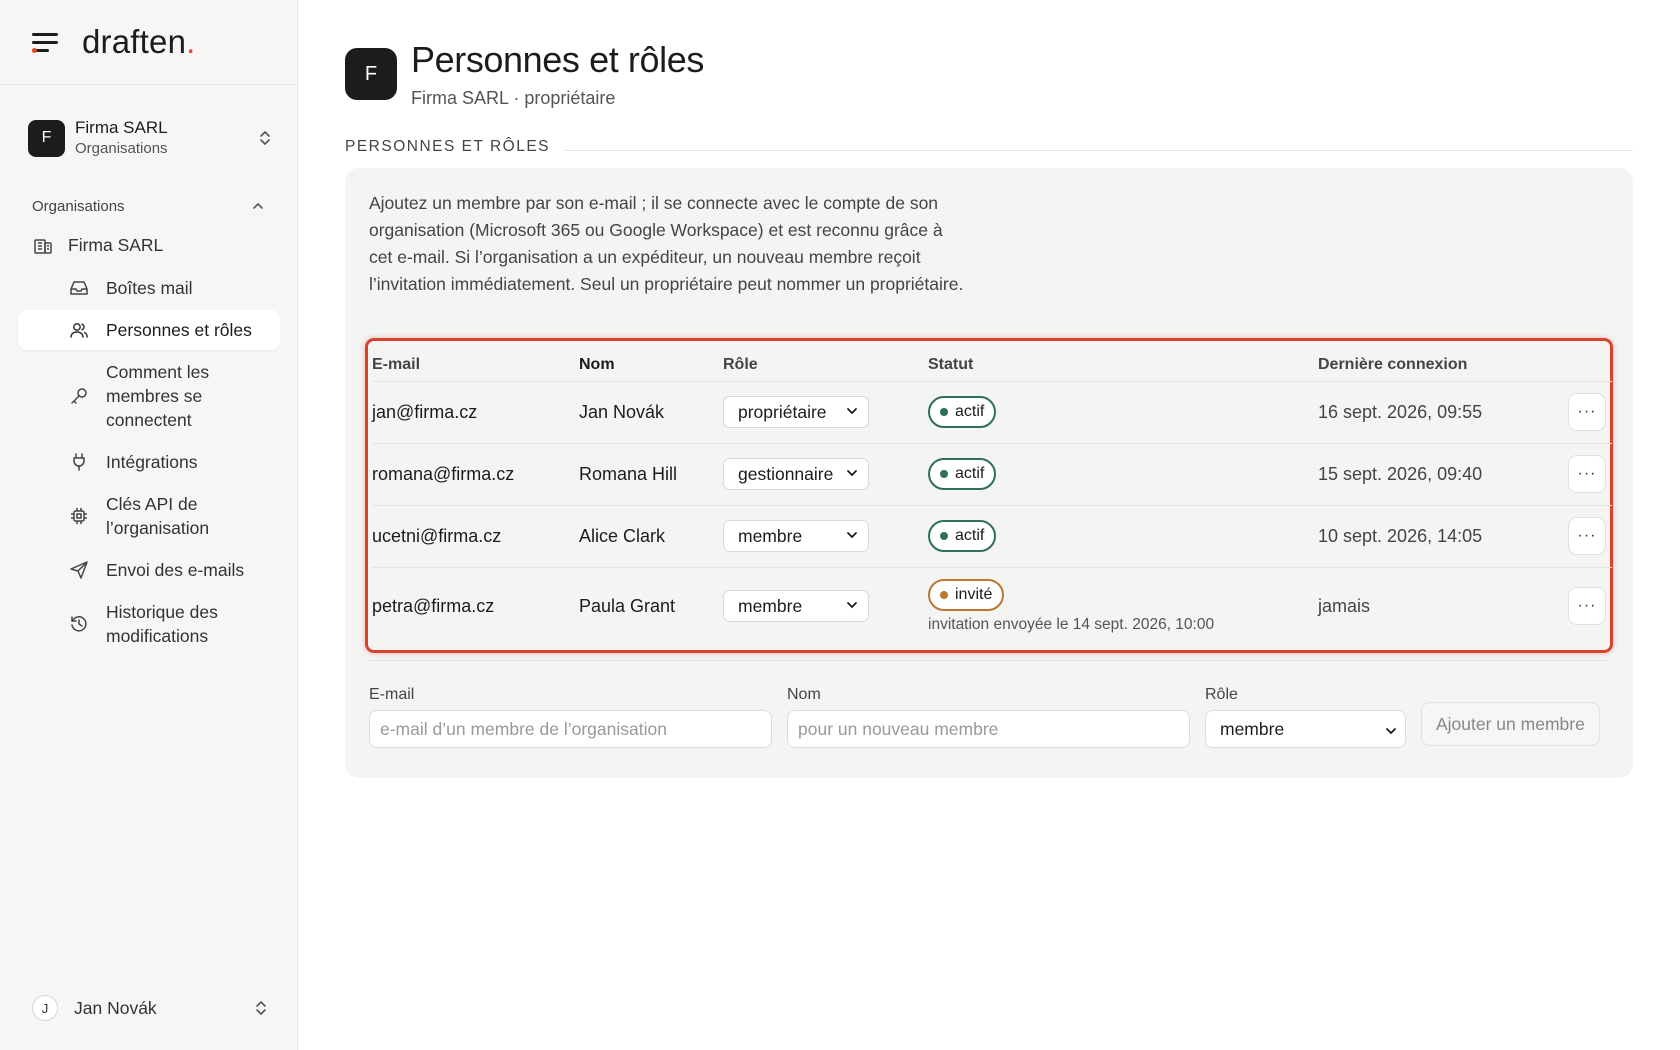 The height and width of the screenshot is (1050, 1680). I want to click on role-select: propriétaire, so click(796, 412).